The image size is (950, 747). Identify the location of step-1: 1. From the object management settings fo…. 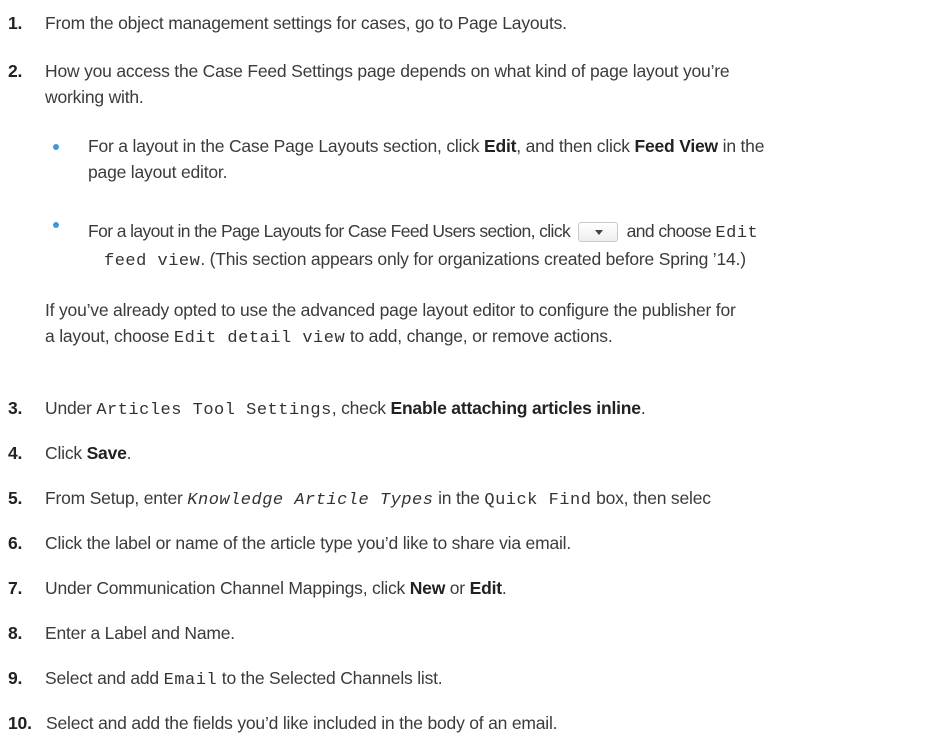
(479, 23).